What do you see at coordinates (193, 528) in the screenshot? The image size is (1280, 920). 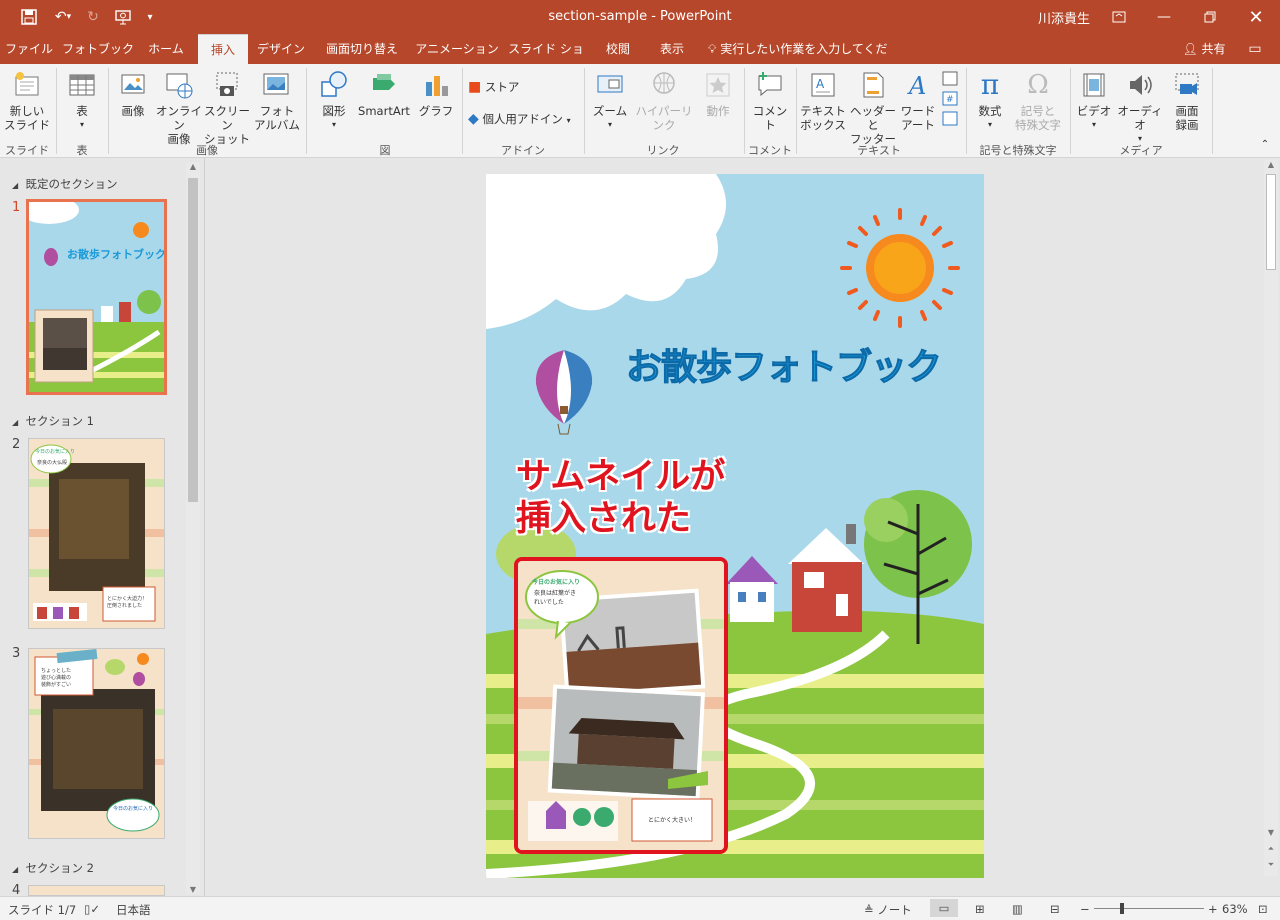 I see `thumbnail-scrollbar: ▲ ▼` at bounding box center [193, 528].